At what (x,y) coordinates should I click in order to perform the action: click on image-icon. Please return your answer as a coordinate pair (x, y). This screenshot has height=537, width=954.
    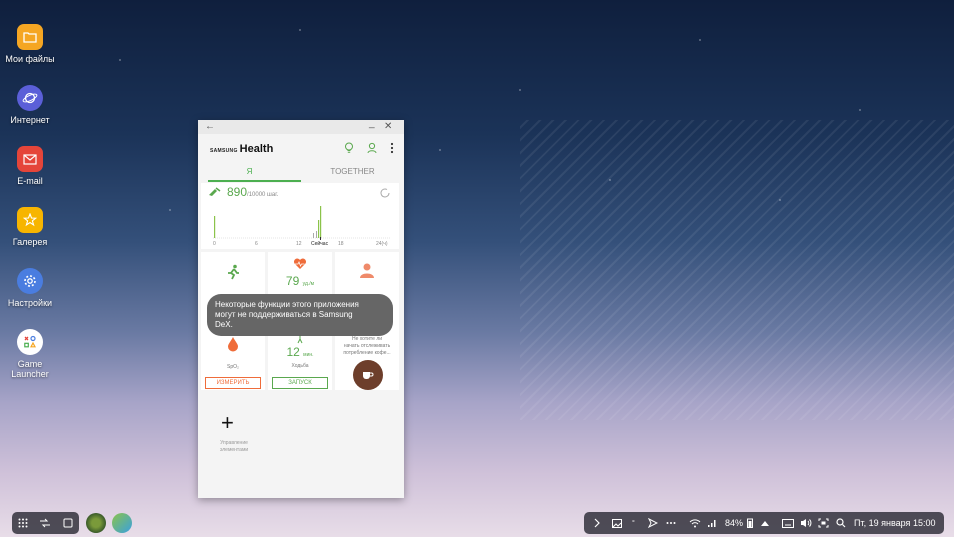
    Looking at the image, I should click on (617, 523).